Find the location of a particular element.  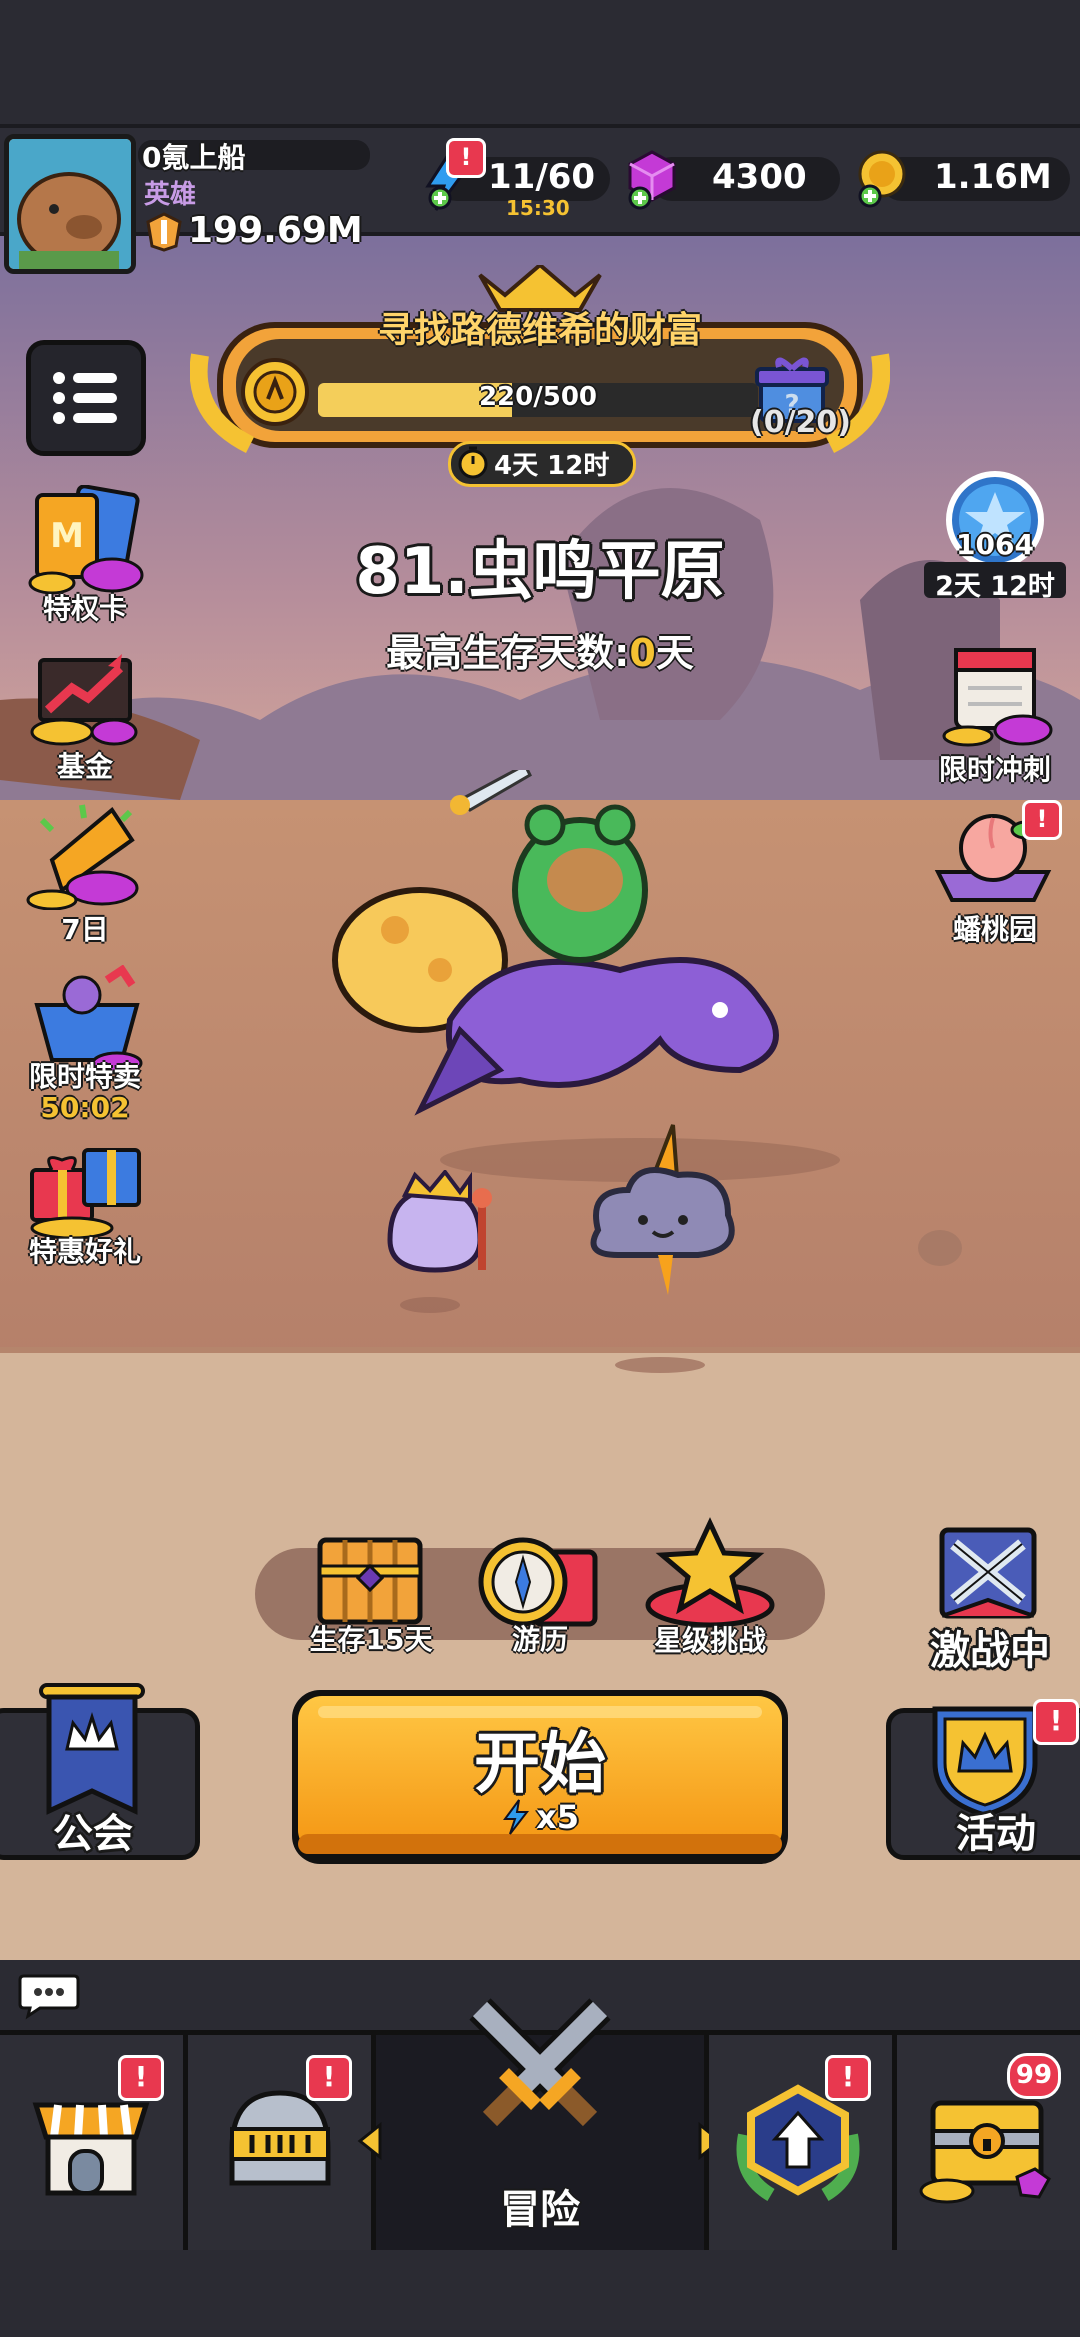

fund-chart-icon is located at coordinates (84, 700).